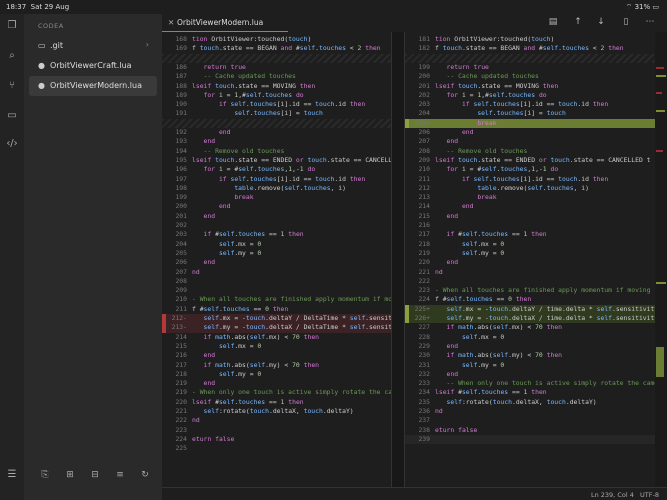 Image resolution: width=667 pixels, height=500 pixels. What do you see at coordinates (530, 234) in the screenshot?
I see `code-line: 217 if #self.touches == 1 then` at bounding box center [530, 234].